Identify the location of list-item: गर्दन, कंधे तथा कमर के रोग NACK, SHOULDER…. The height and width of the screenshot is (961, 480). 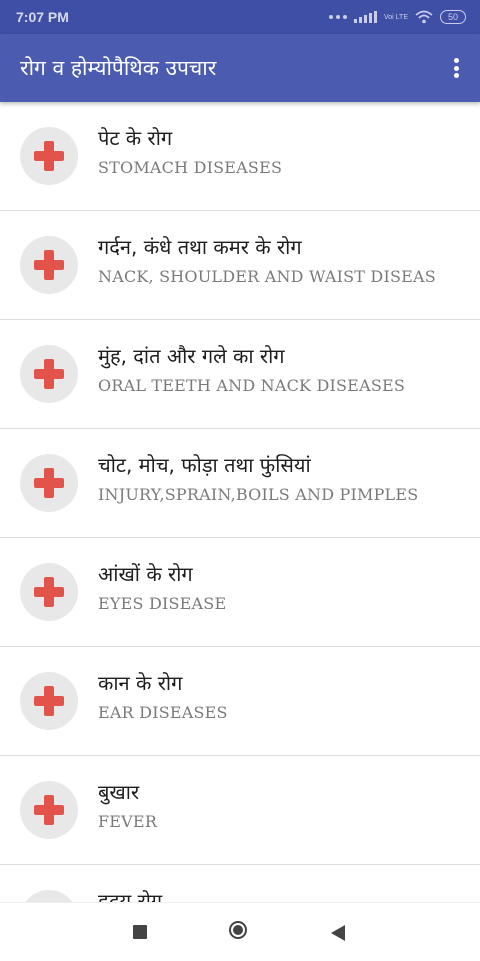
(240, 265).